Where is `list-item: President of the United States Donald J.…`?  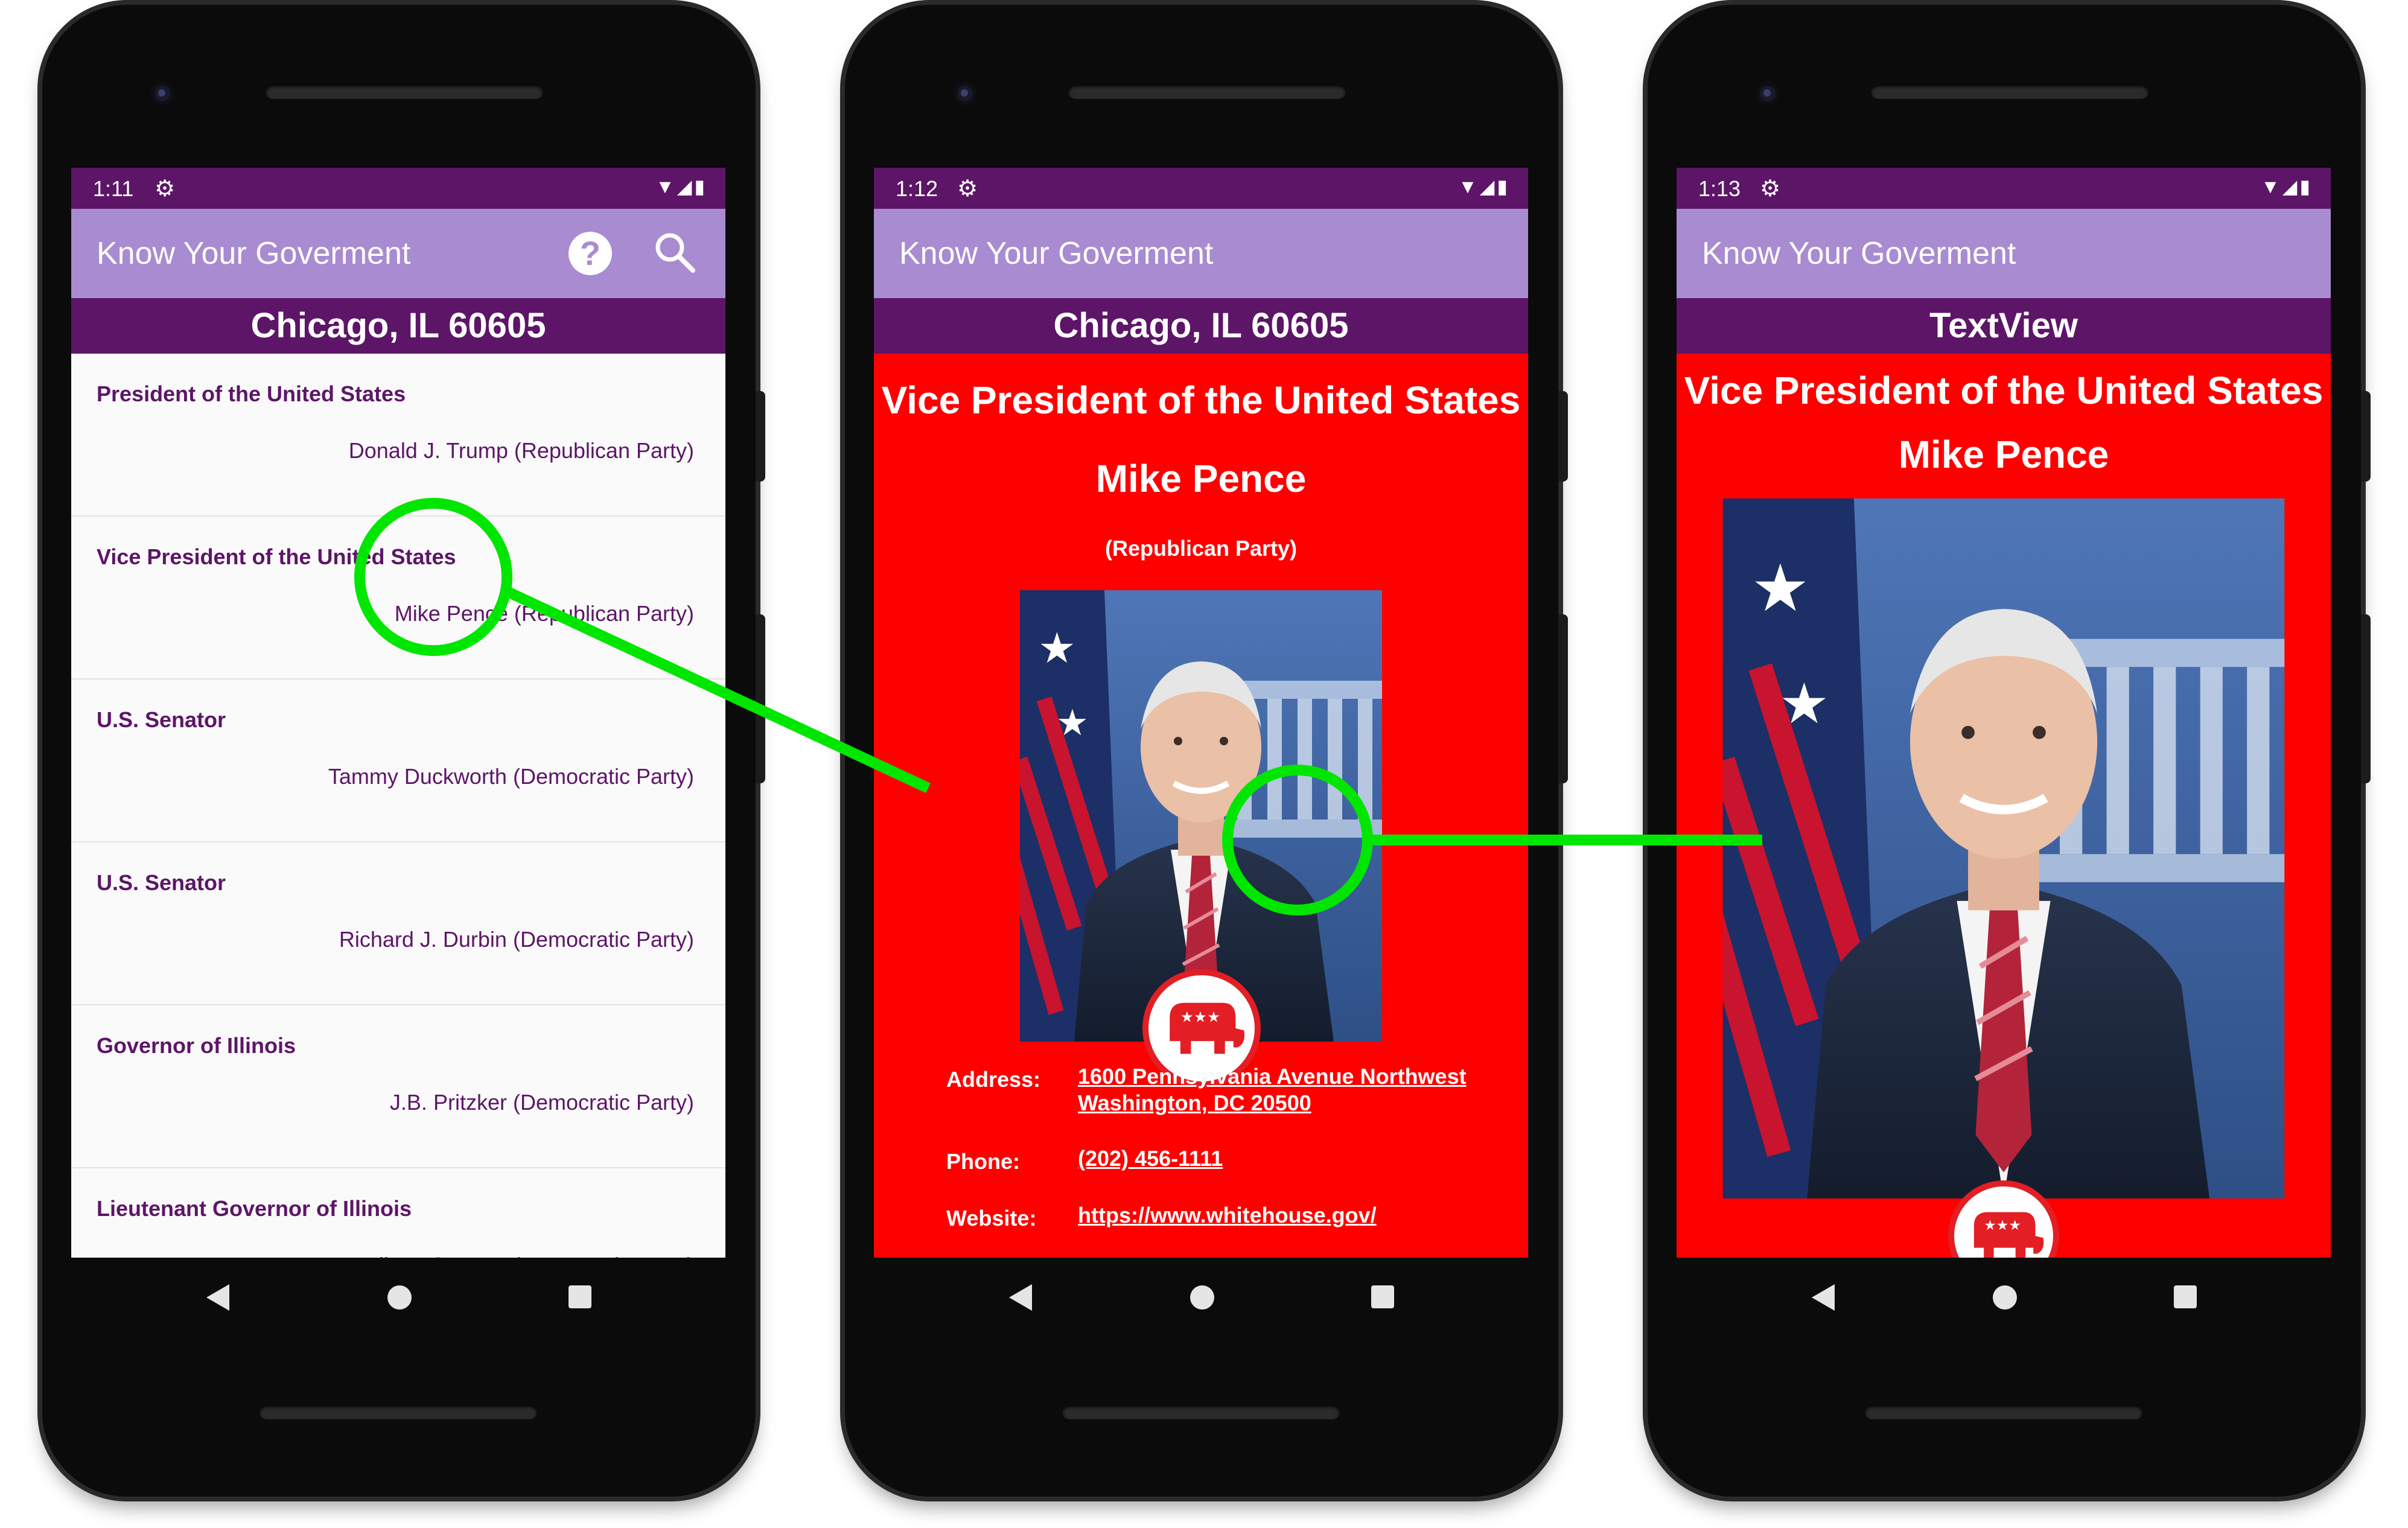
list-item: President of the United States Donald J.… is located at coordinates (398, 435).